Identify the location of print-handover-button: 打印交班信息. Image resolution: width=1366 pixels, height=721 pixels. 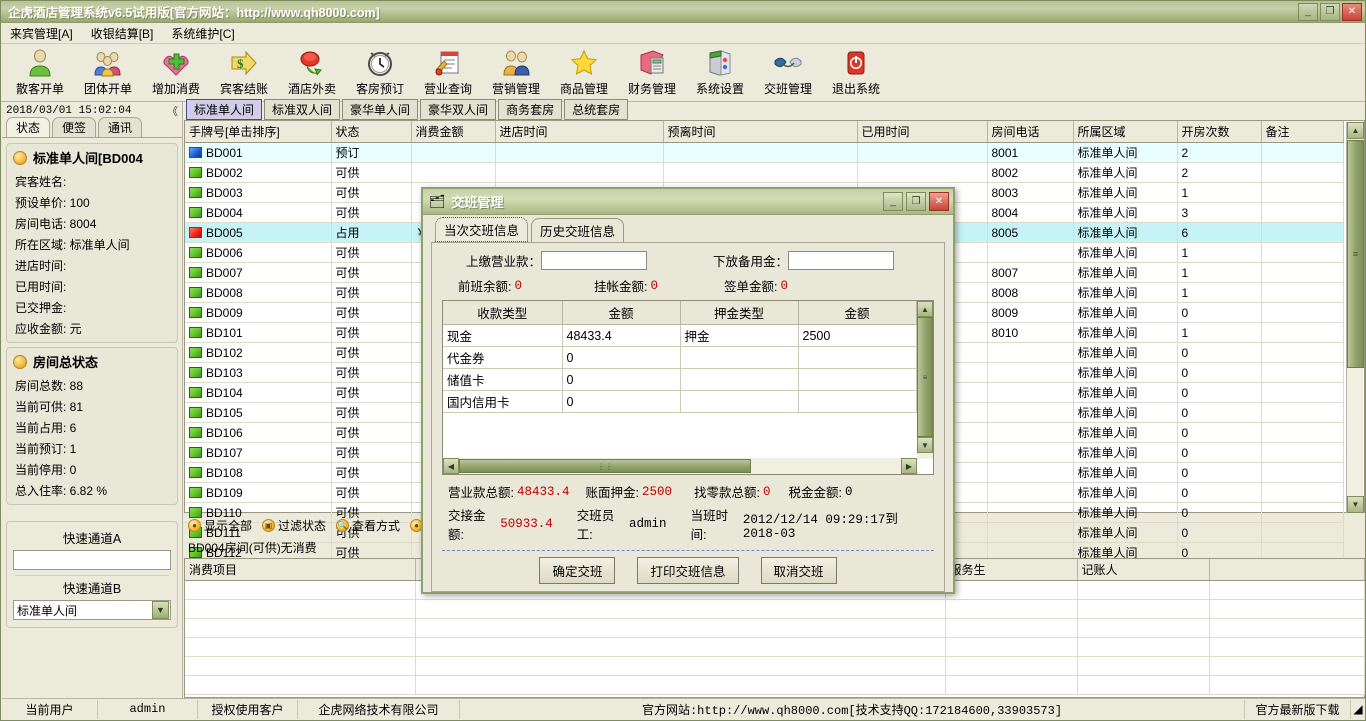
(688, 570).